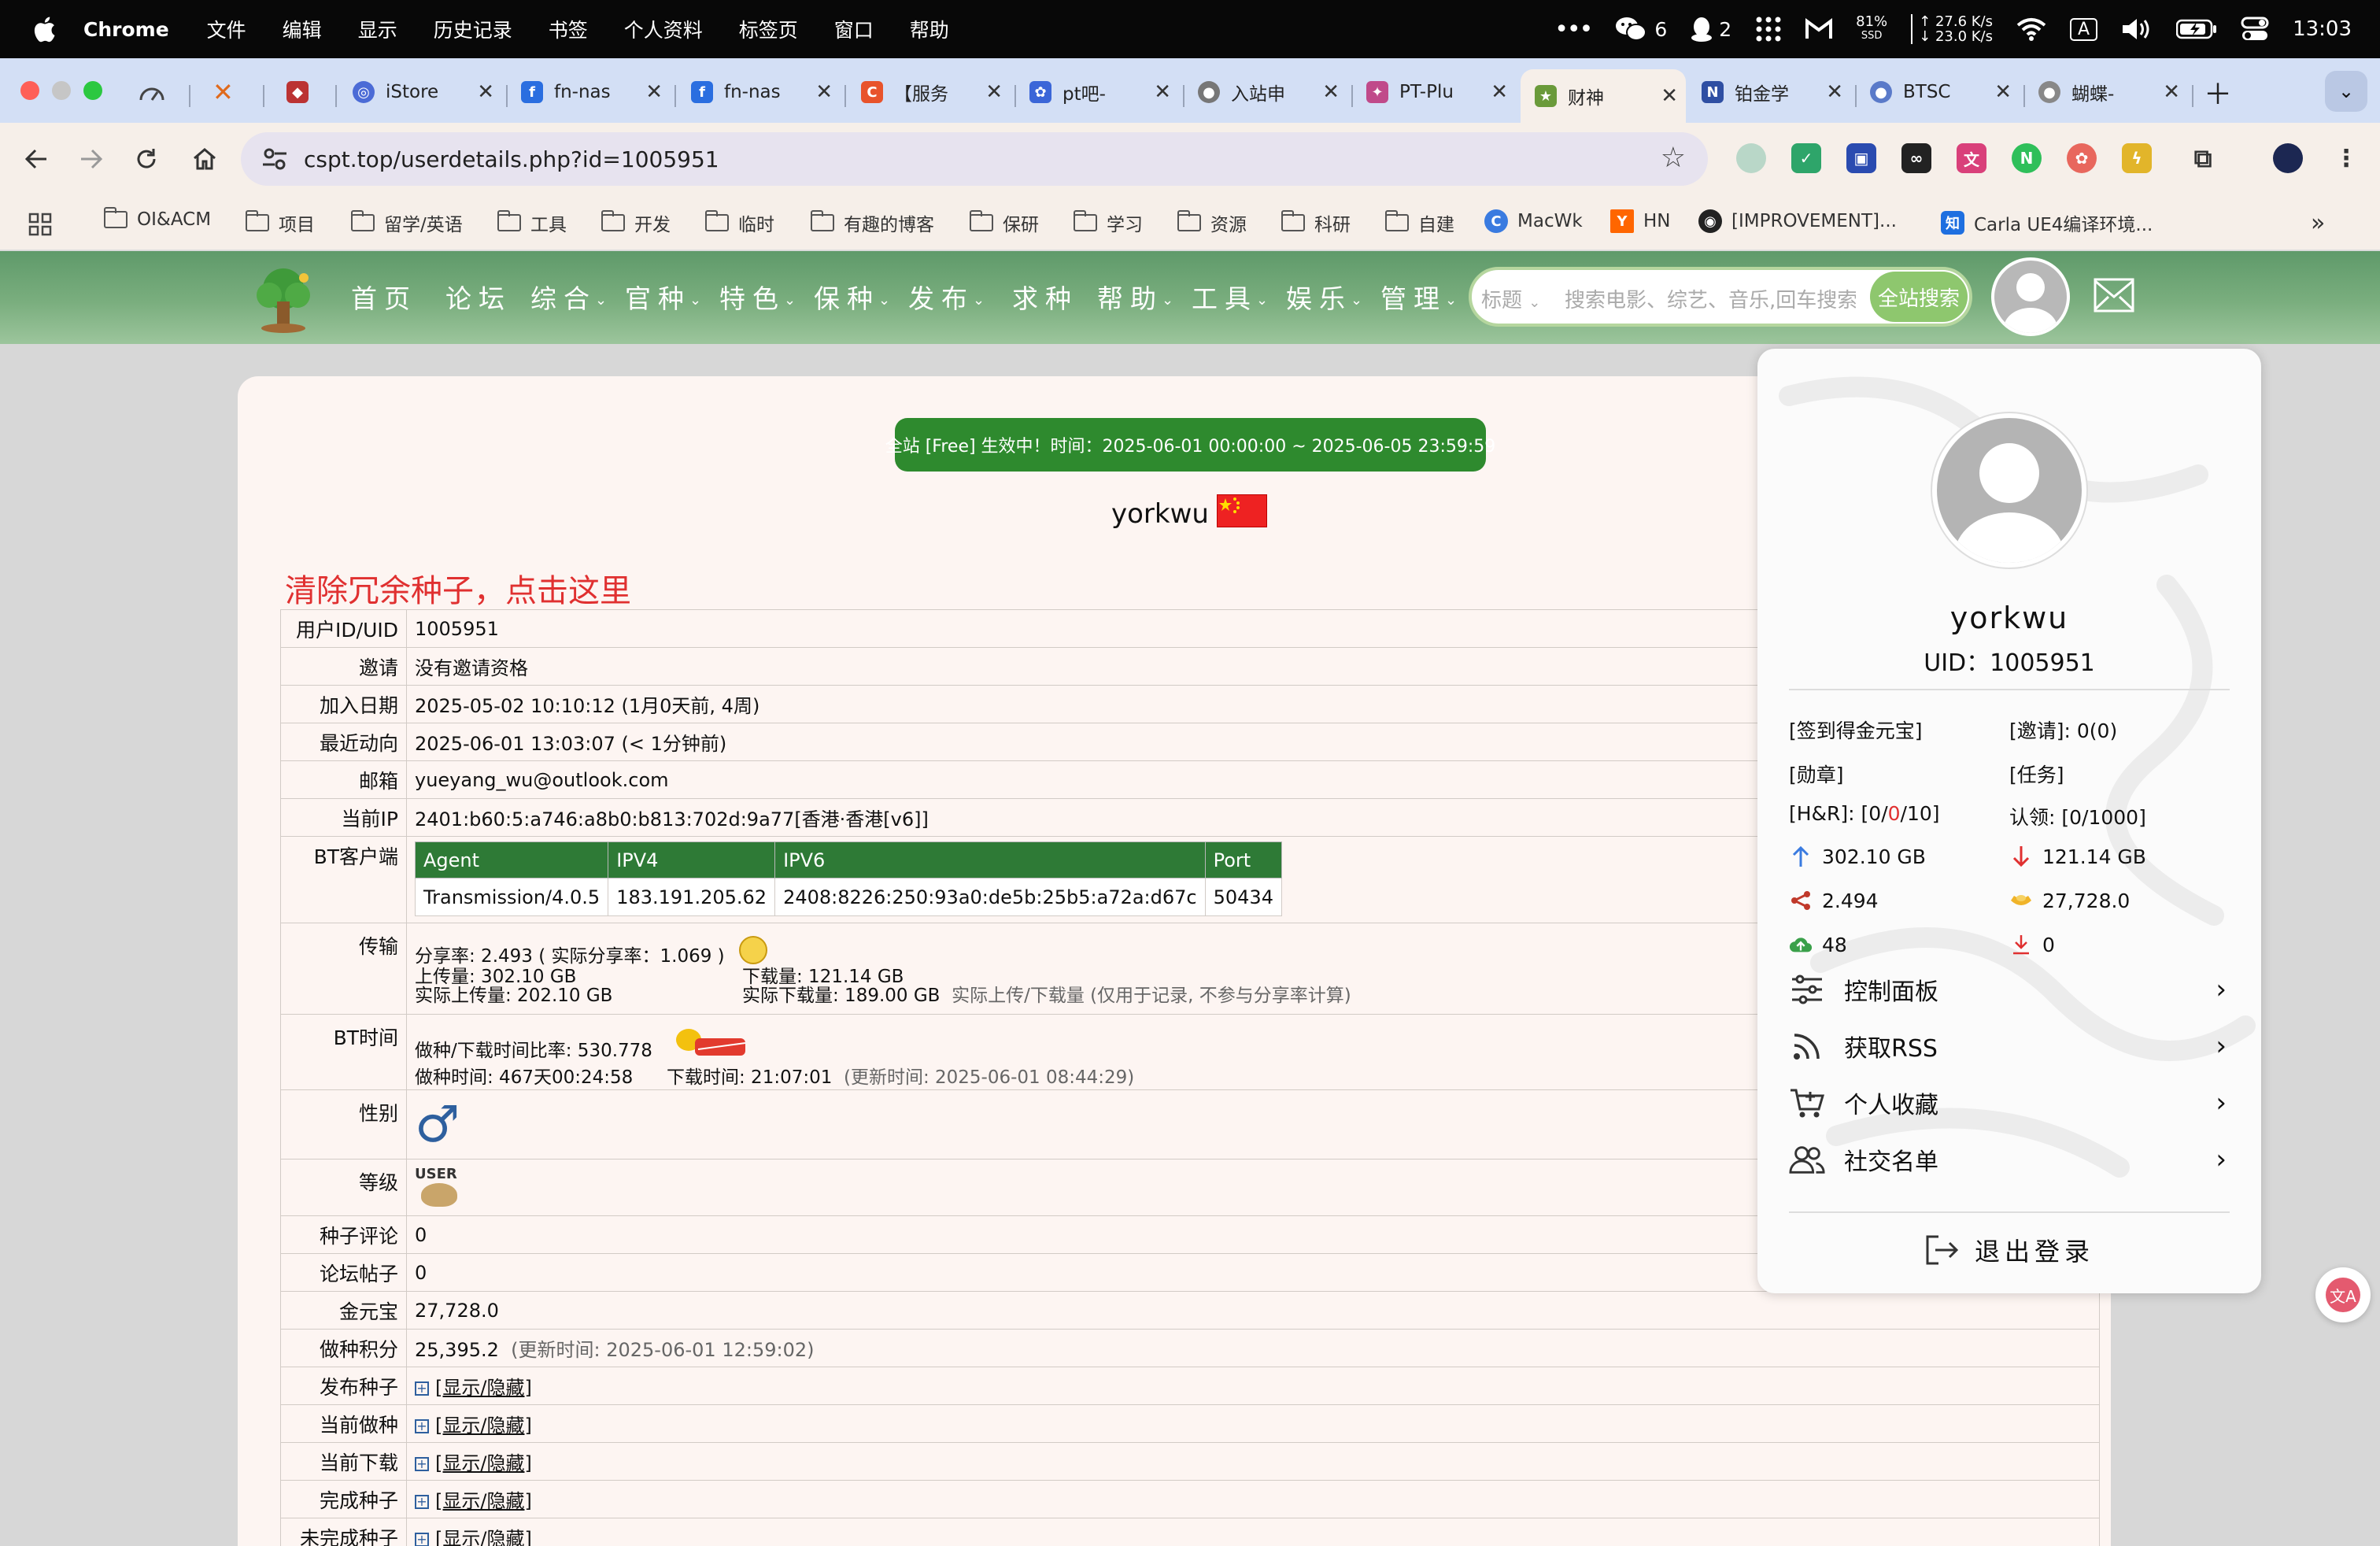 The image size is (2380, 1546). Describe the element at coordinates (1916, 158) in the screenshot. I see `extension-glasses-icon: ∞` at that location.